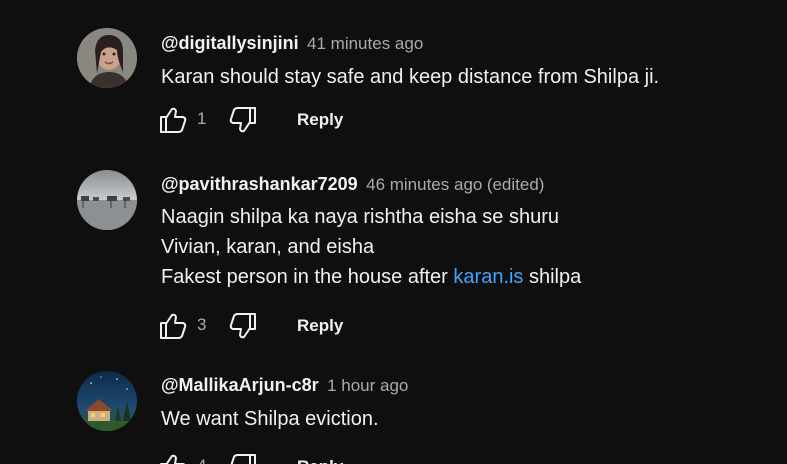 The image size is (787, 464). What do you see at coordinates (488, 277) in the screenshot?
I see `comment-link: karan.is` at bounding box center [488, 277].